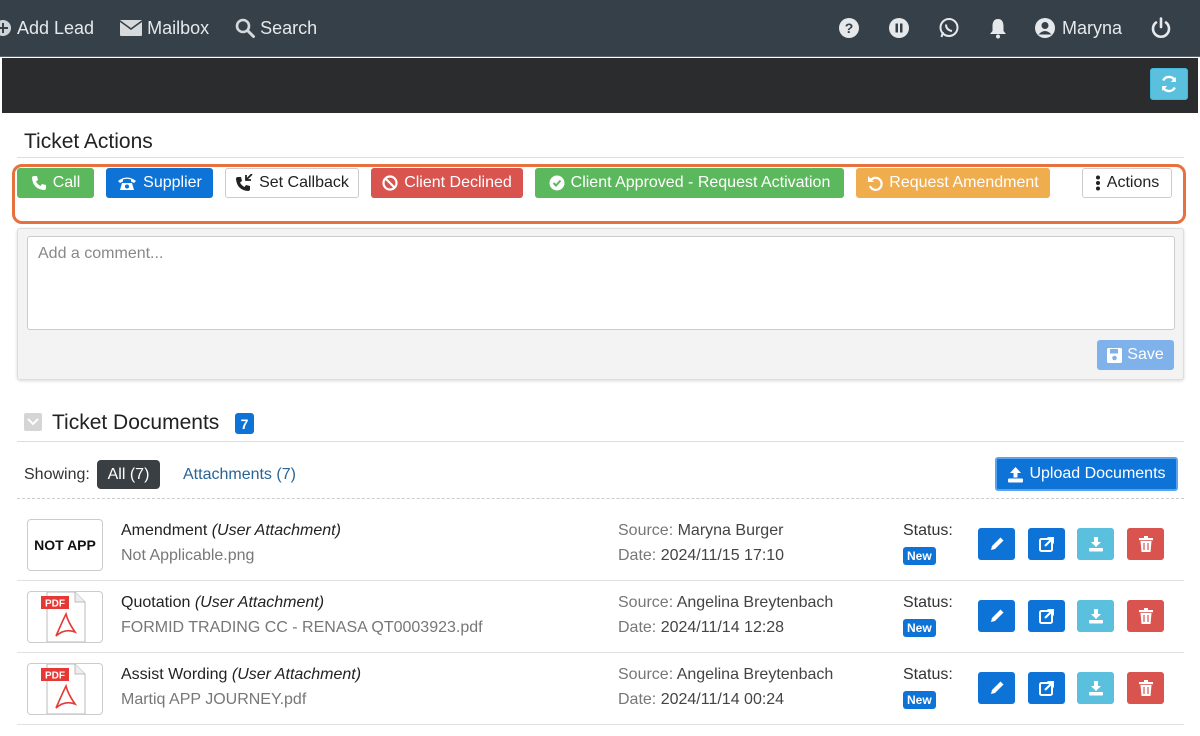 Image resolution: width=1200 pixels, height=736 pixels. What do you see at coordinates (725, 603) in the screenshot?
I see `document-source: Source: Angelina Breytenbach` at bounding box center [725, 603].